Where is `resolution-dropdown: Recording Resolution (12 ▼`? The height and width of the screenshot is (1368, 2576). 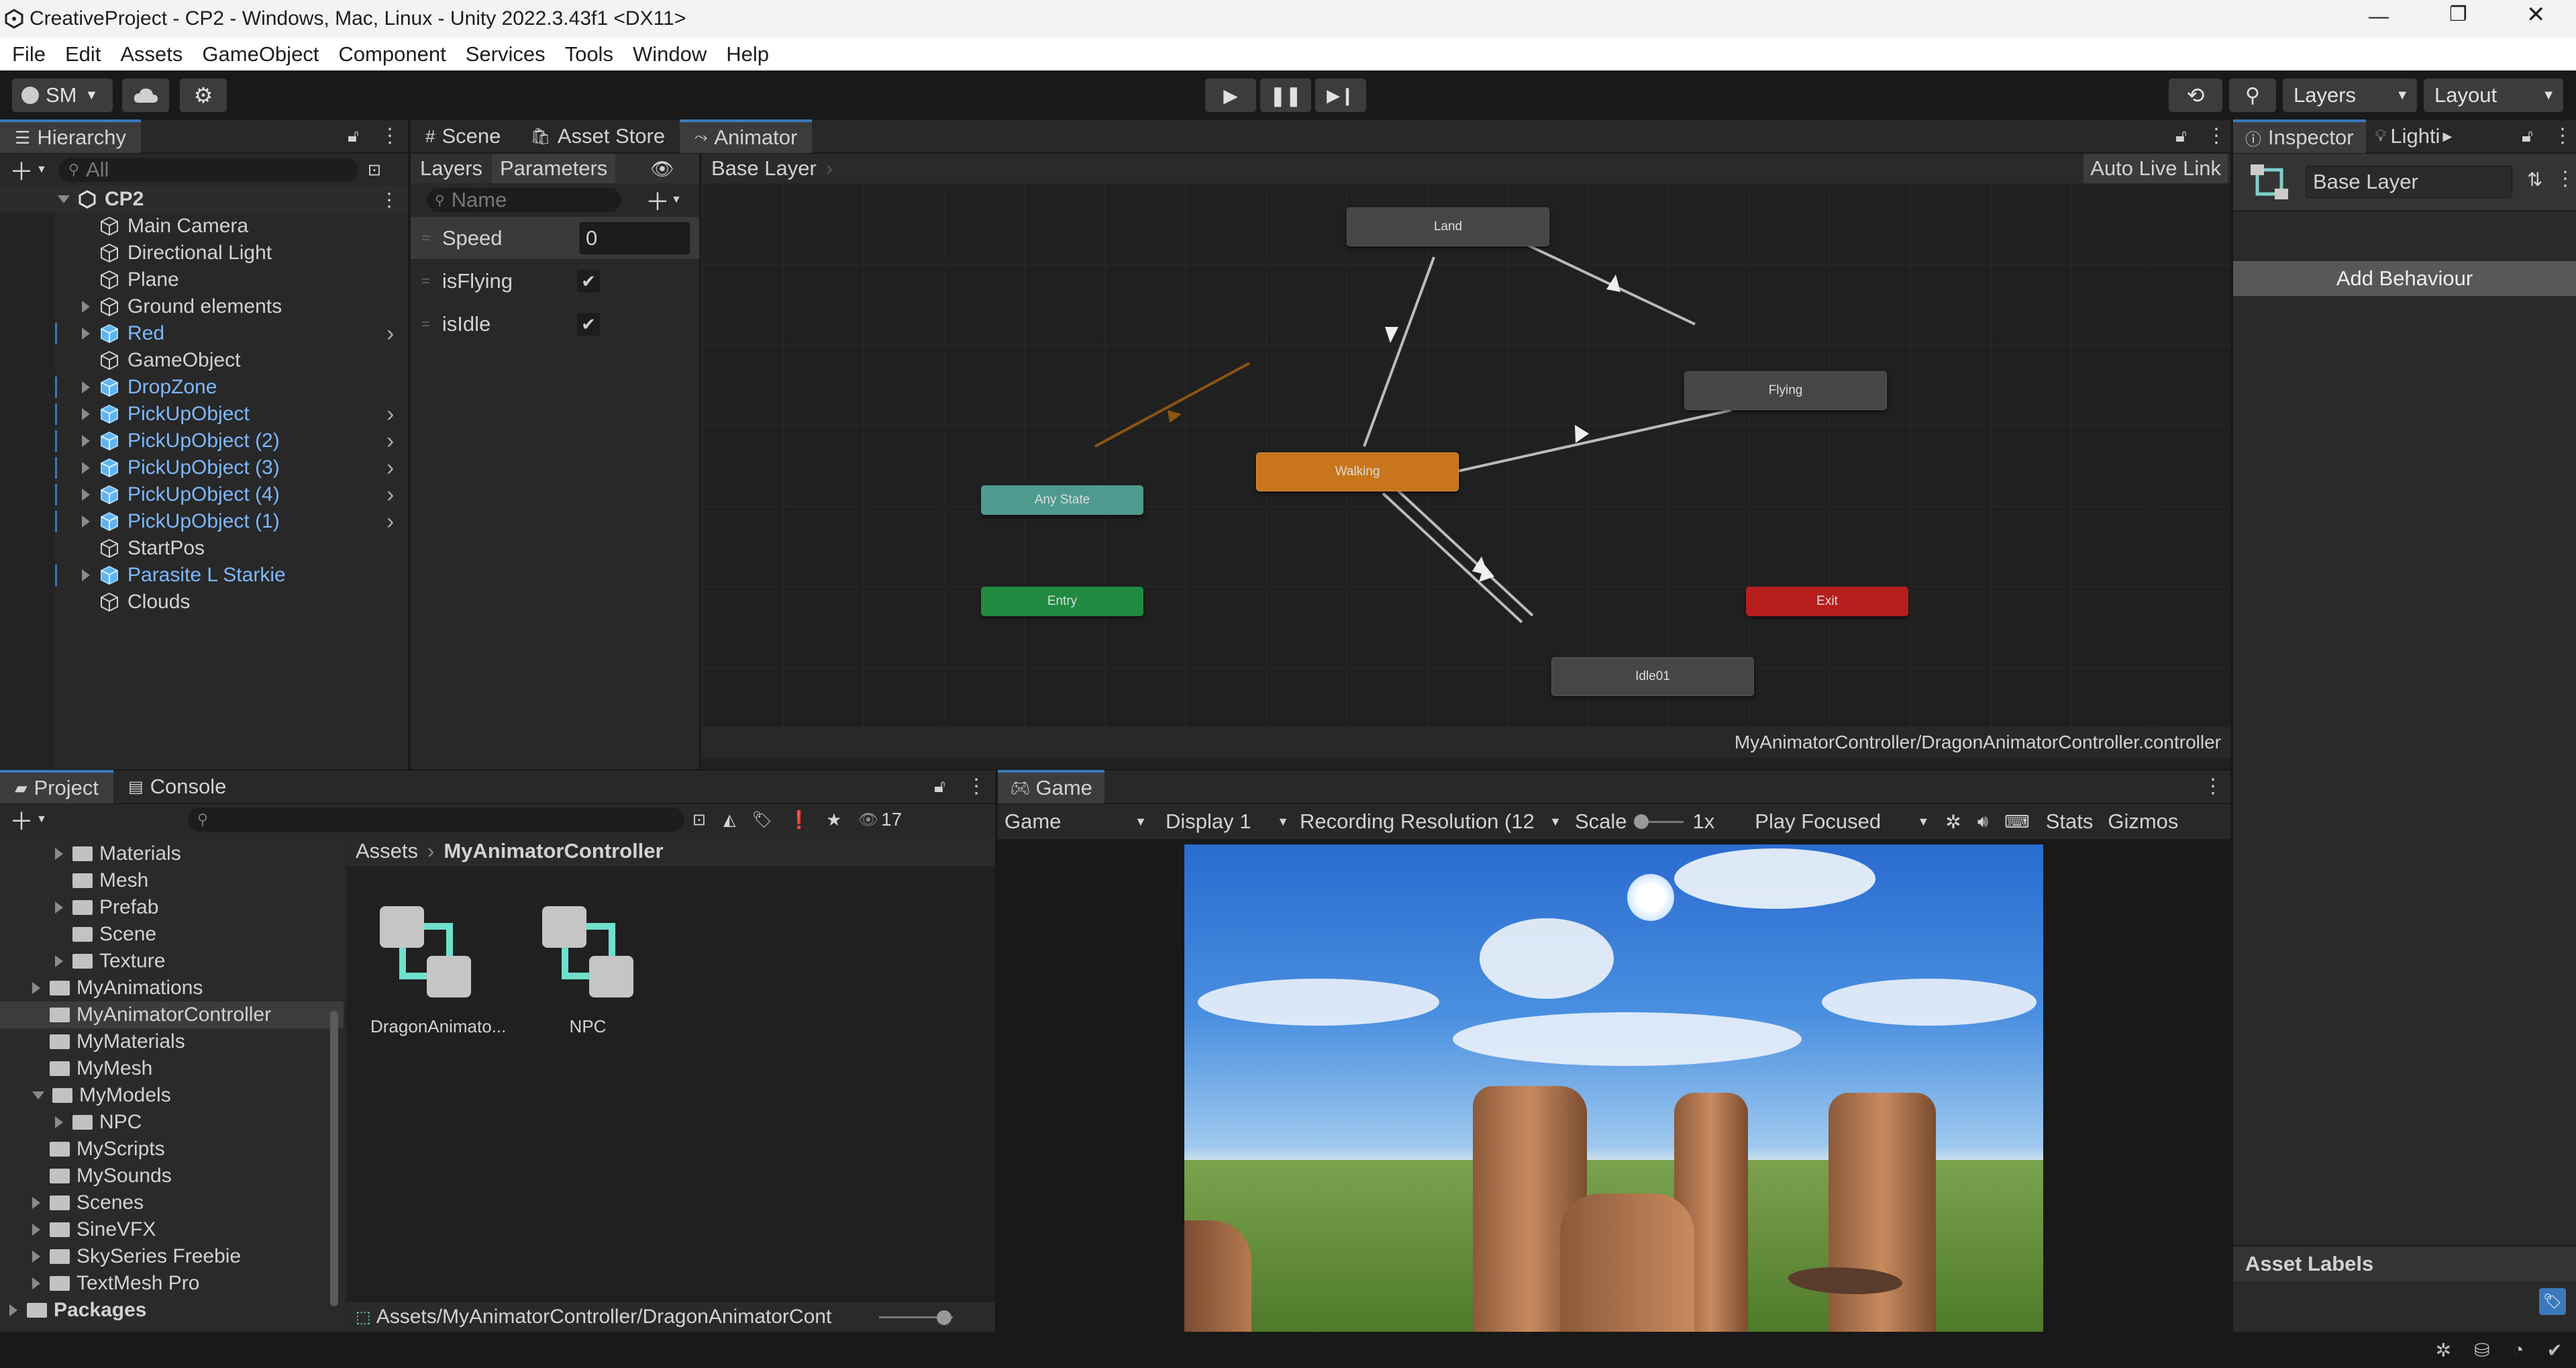
resolution-dropdown: Recording Resolution (12 ▼ is located at coordinates (1434, 822).